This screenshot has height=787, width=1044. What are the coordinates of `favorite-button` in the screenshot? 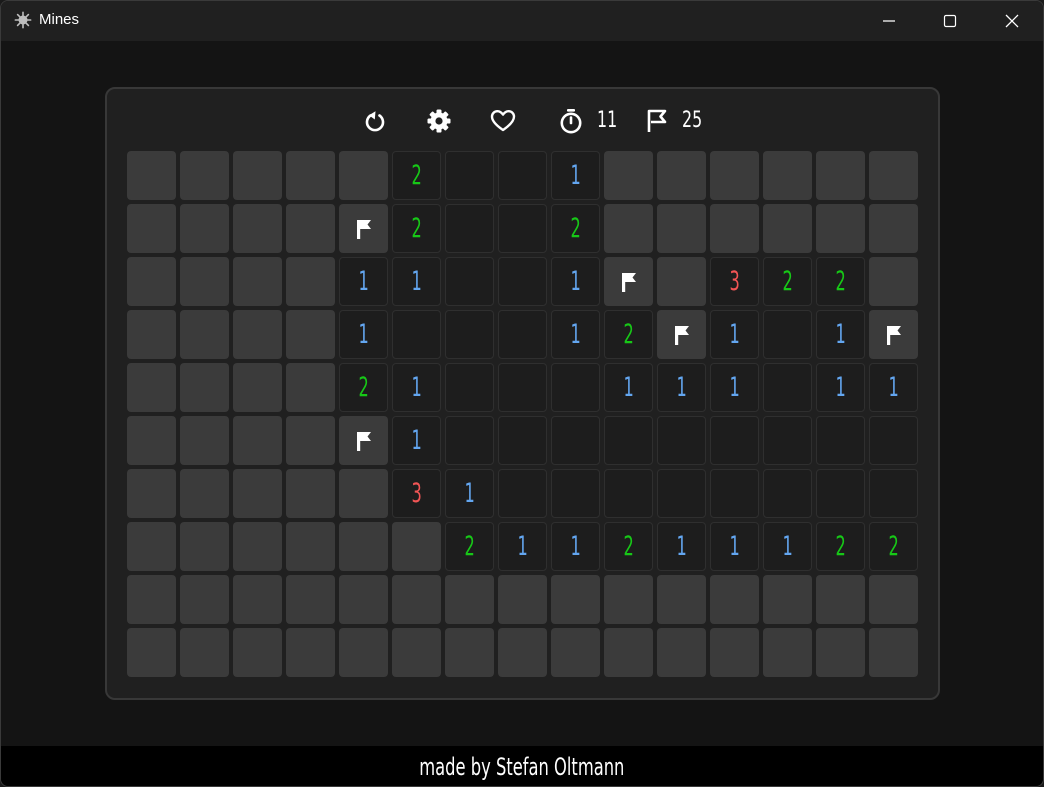 It's located at (503, 121).